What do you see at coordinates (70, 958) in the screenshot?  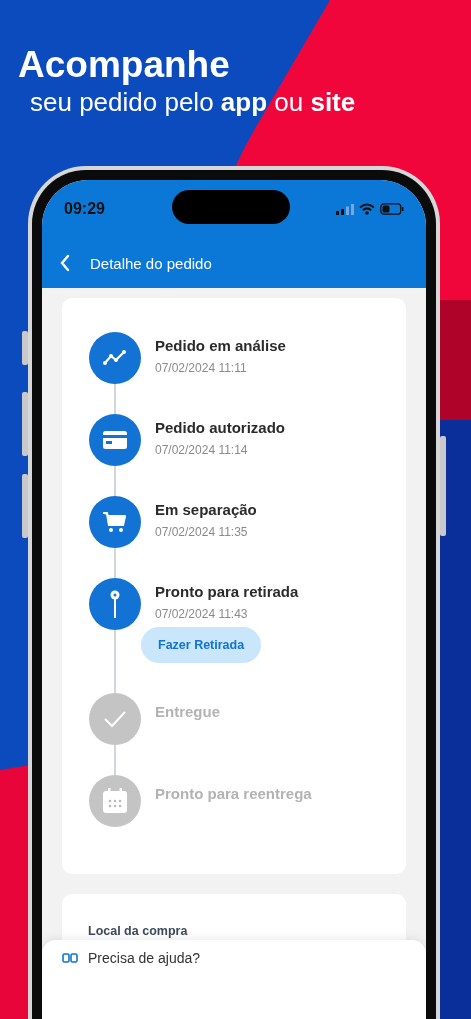 I see `chat-icon` at bounding box center [70, 958].